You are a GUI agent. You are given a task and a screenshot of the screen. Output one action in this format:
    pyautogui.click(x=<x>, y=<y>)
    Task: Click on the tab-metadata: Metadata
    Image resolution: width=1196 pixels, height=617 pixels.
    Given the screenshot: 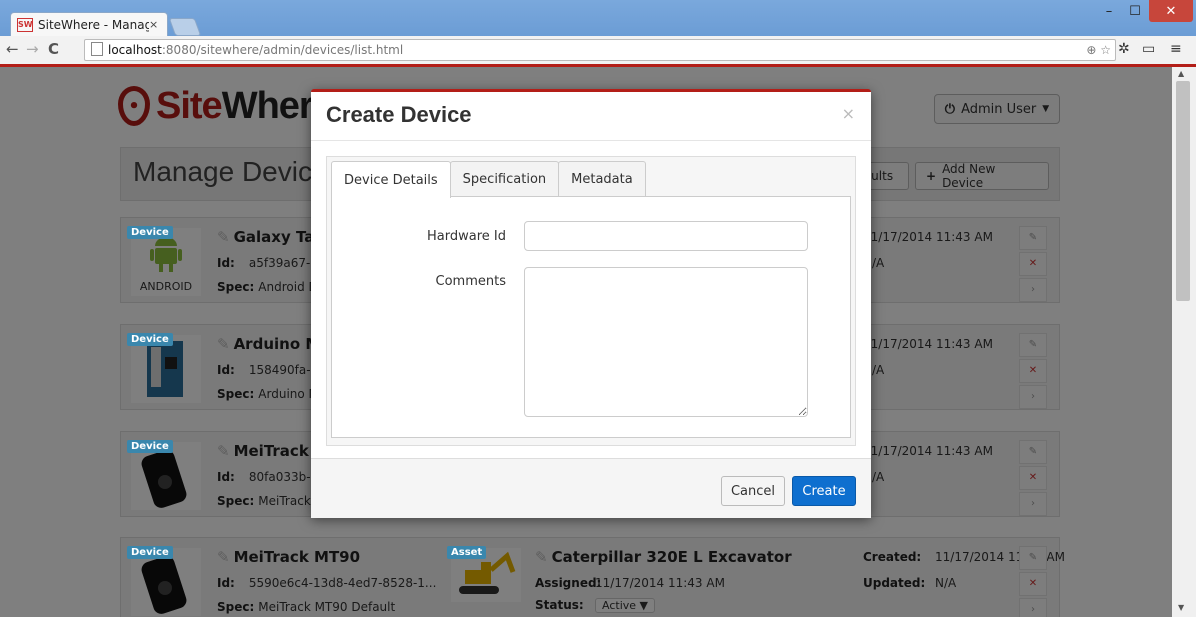 What is the action you would take?
    pyautogui.click(x=602, y=179)
    